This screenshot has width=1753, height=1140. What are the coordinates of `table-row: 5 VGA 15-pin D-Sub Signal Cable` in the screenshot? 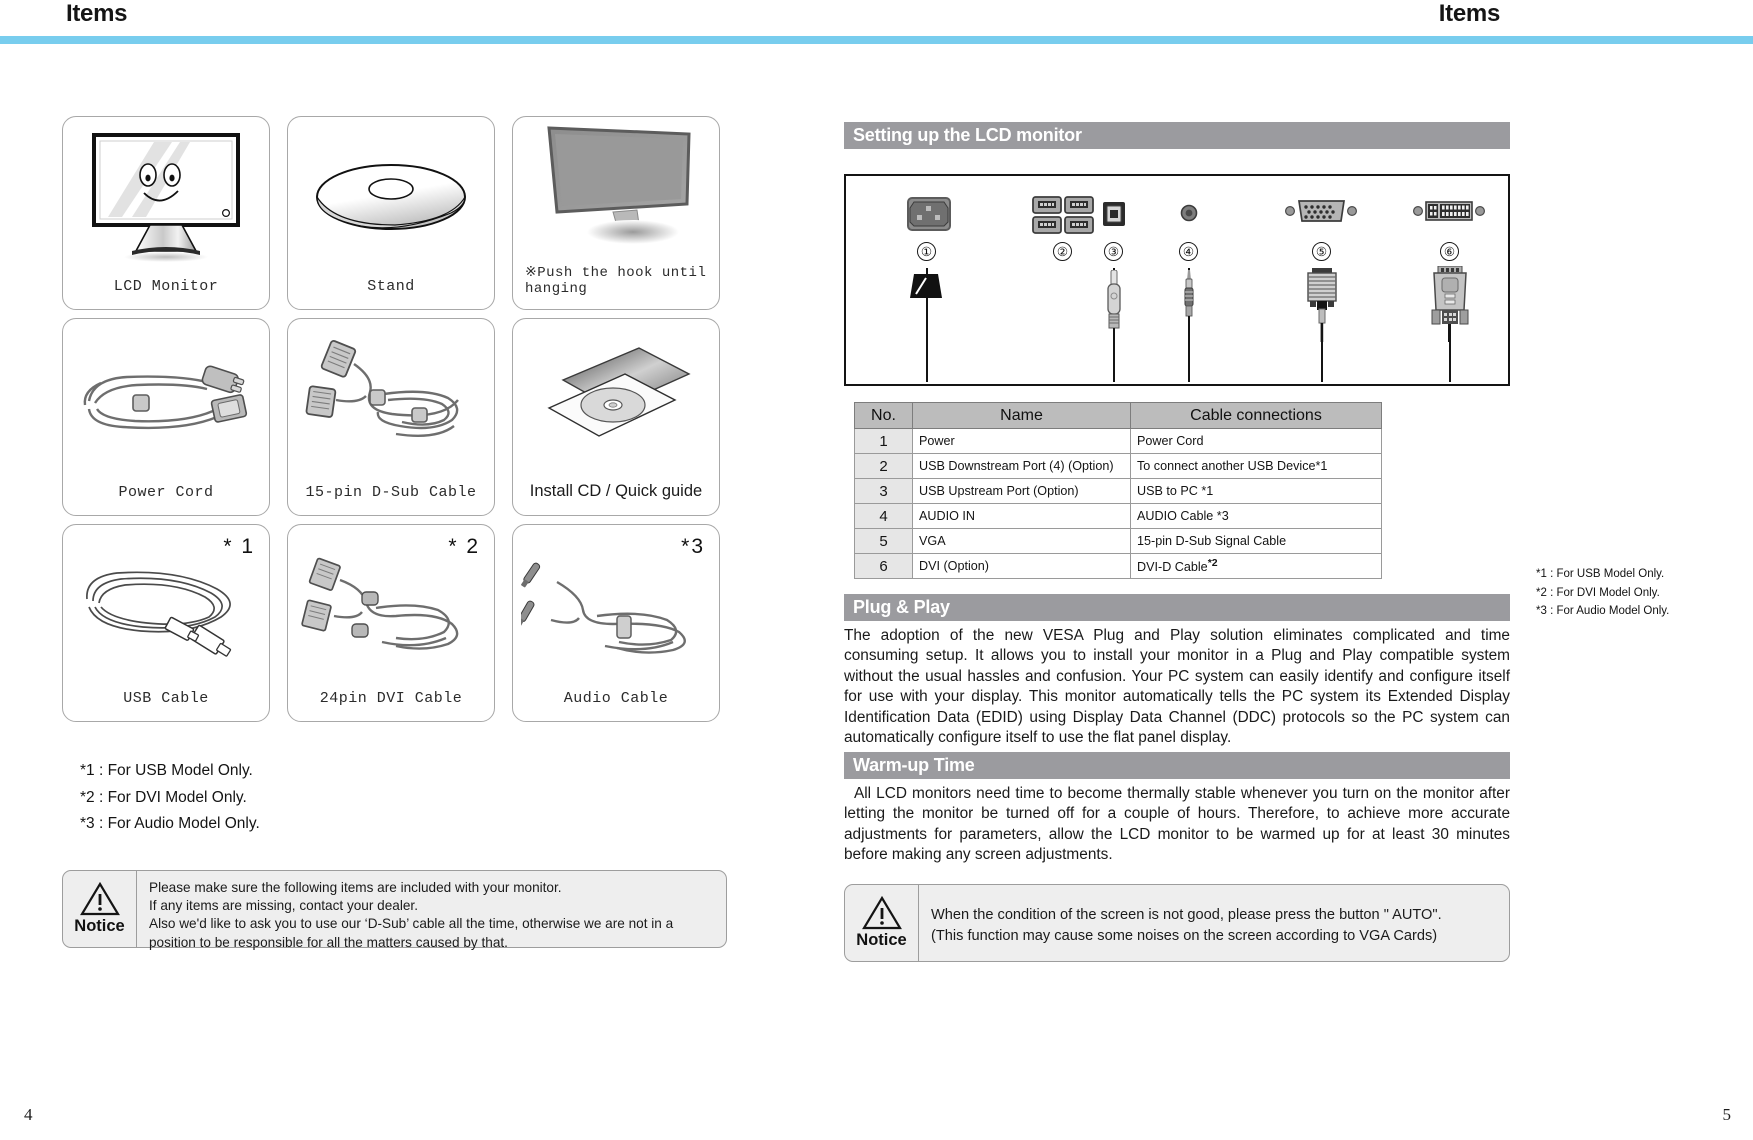 It's located at (1118, 541).